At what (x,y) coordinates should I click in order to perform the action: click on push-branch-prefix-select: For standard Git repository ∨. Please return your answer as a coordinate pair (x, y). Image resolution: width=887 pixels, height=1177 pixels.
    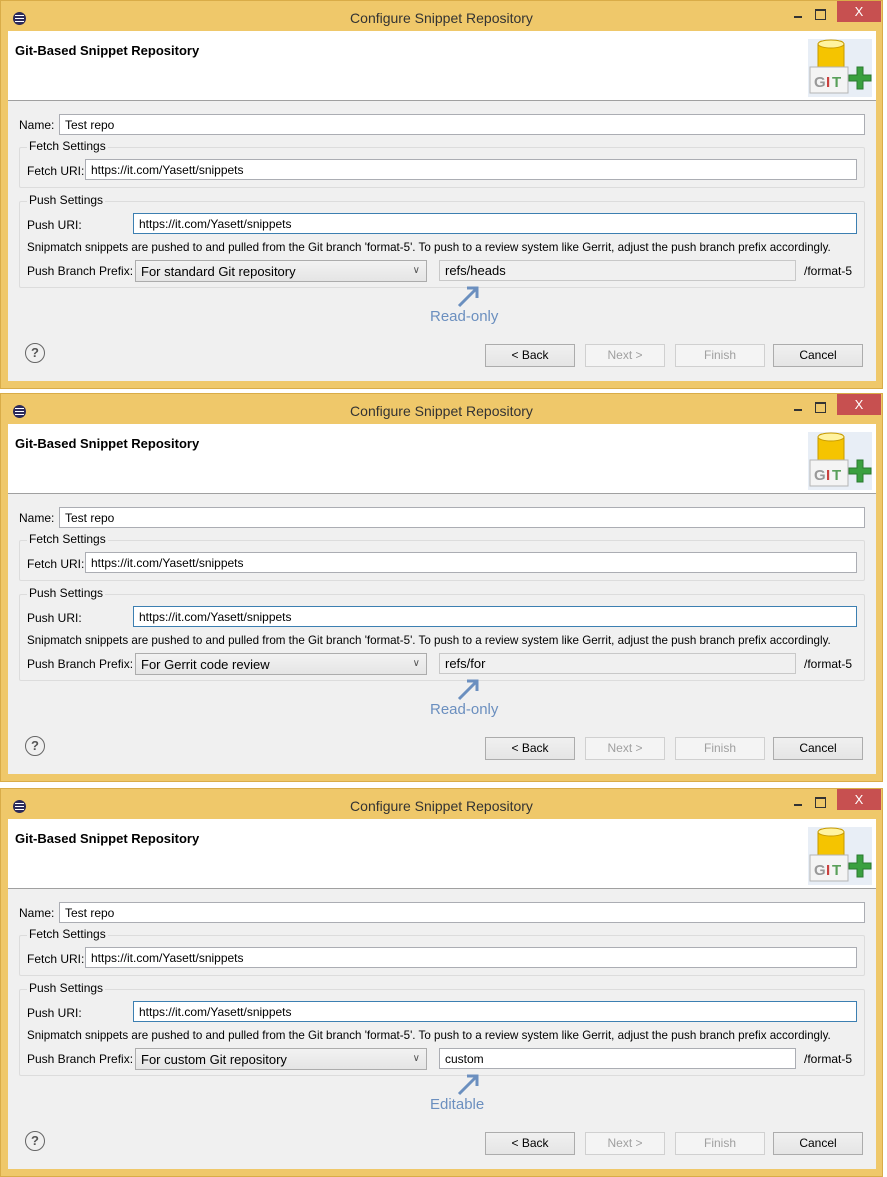
    Looking at the image, I should click on (281, 271).